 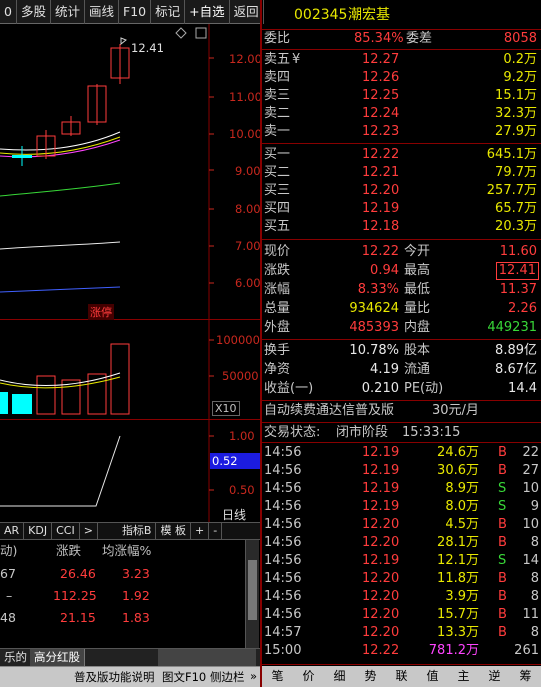 I want to click on toolbar-multi-stock: 多股, so click(x=34, y=12).